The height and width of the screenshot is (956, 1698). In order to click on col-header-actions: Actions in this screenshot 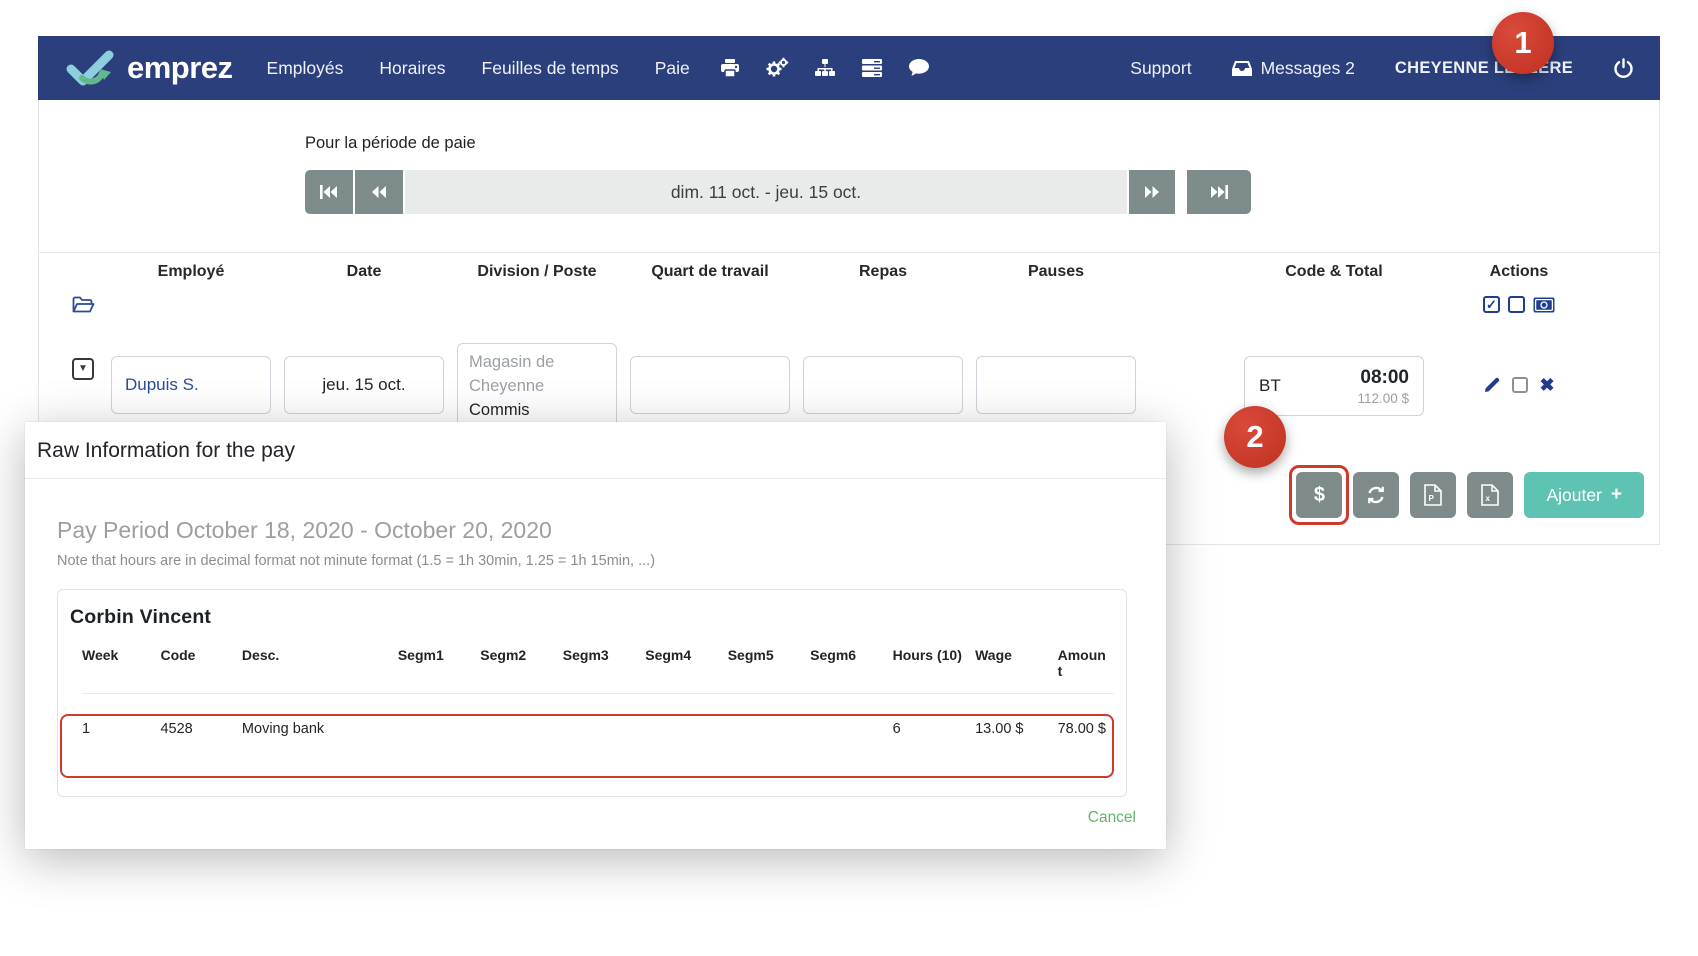, I will do `click(1519, 271)`.